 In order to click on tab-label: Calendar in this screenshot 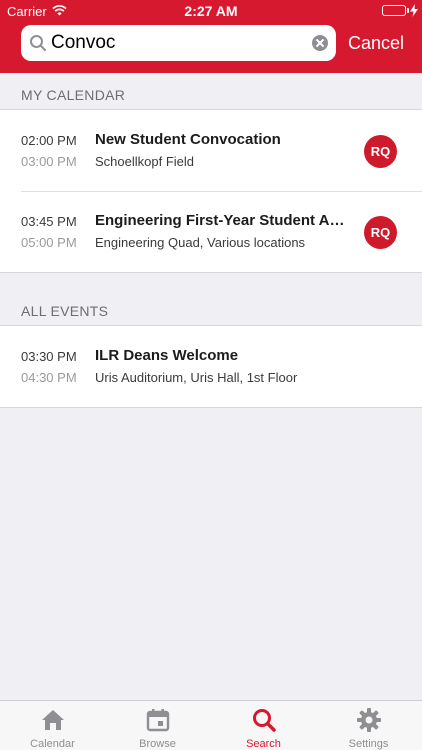, I will do `click(52, 744)`.